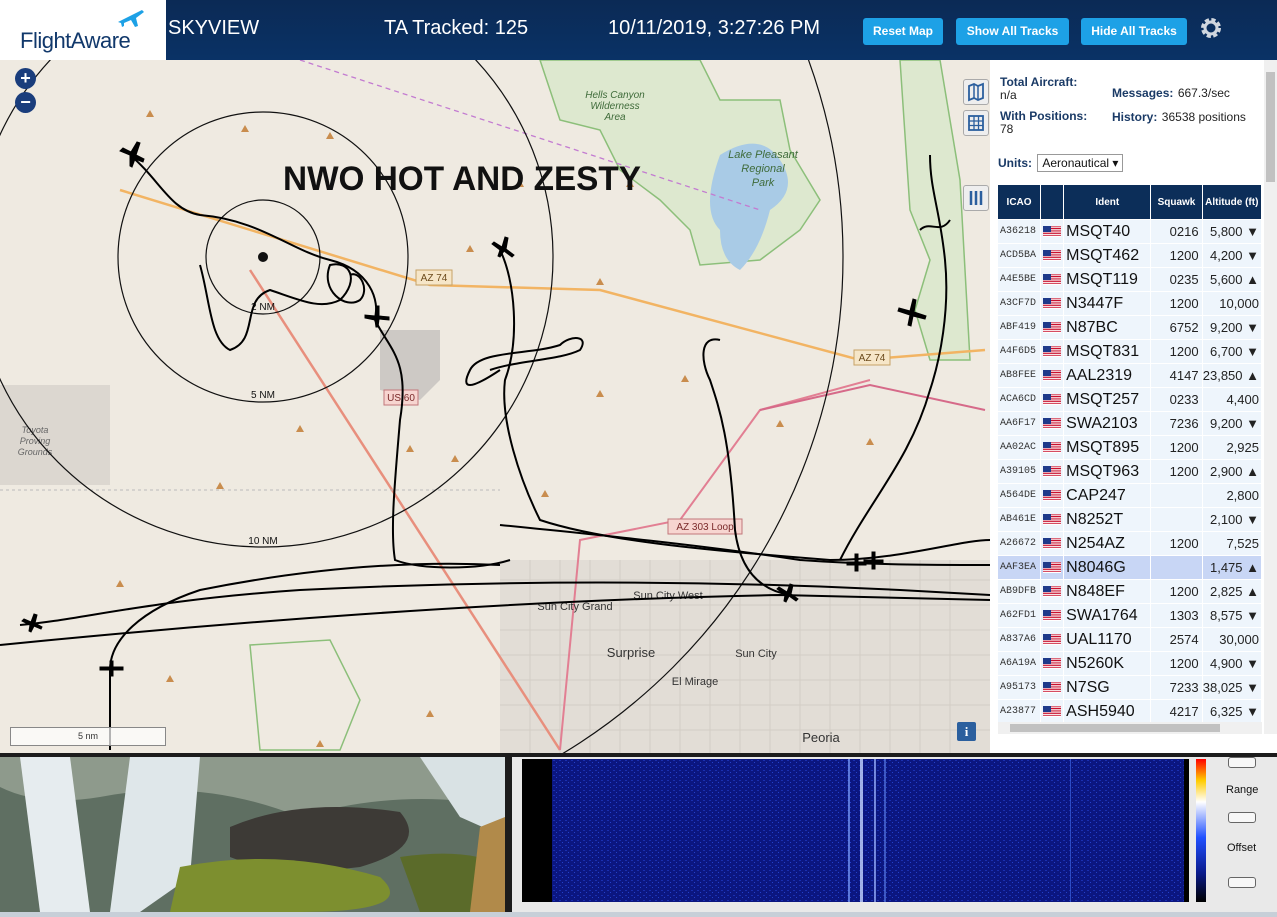  Describe the element at coordinates (976, 92) in the screenshot. I see `map-icon` at that location.